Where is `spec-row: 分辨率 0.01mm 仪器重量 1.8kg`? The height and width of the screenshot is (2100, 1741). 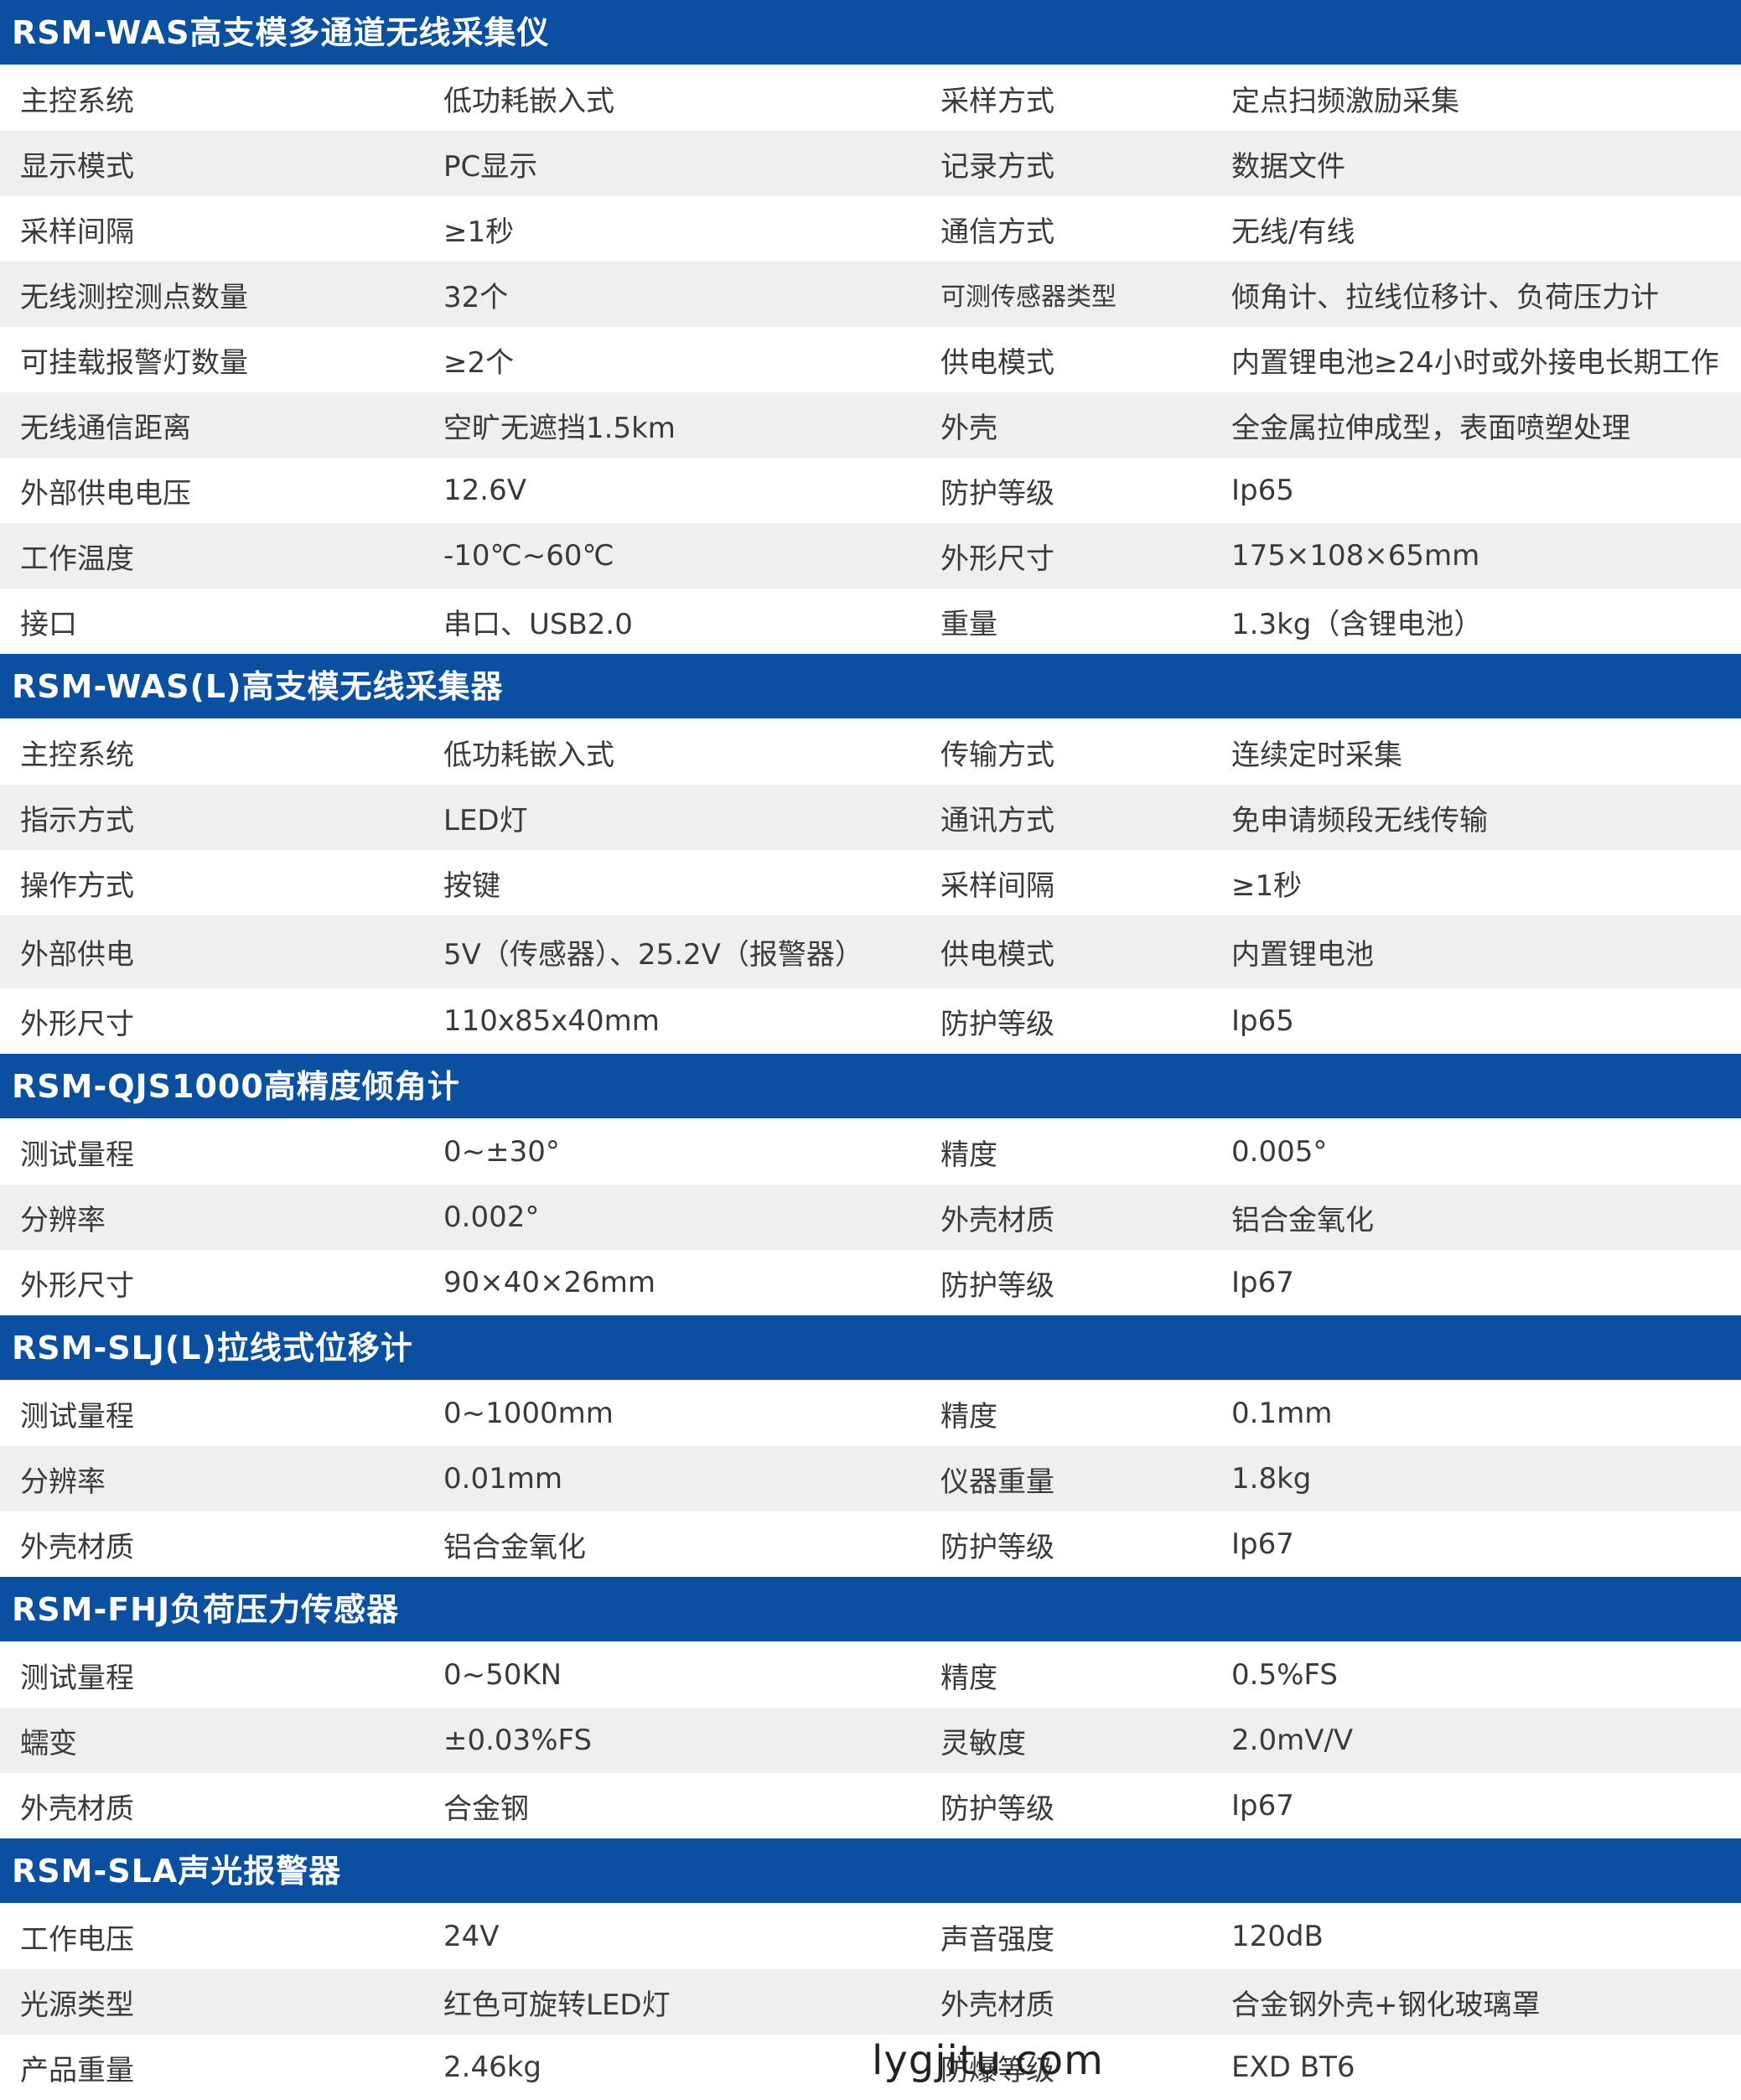
spec-row: 分辨率 0.01mm 仪器重量 1.8kg is located at coordinates (870, 1478).